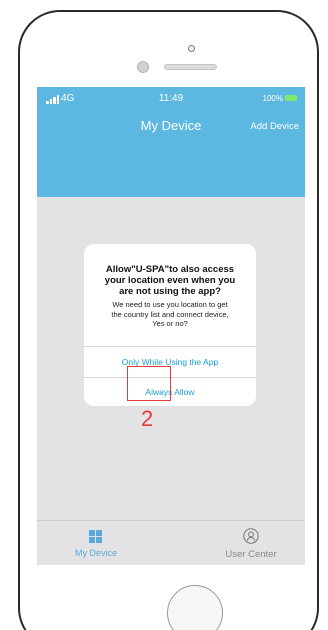  Describe the element at coordinates (95, 553) in the screenshot. I see `tab-label-my-device: My Device` at that location.